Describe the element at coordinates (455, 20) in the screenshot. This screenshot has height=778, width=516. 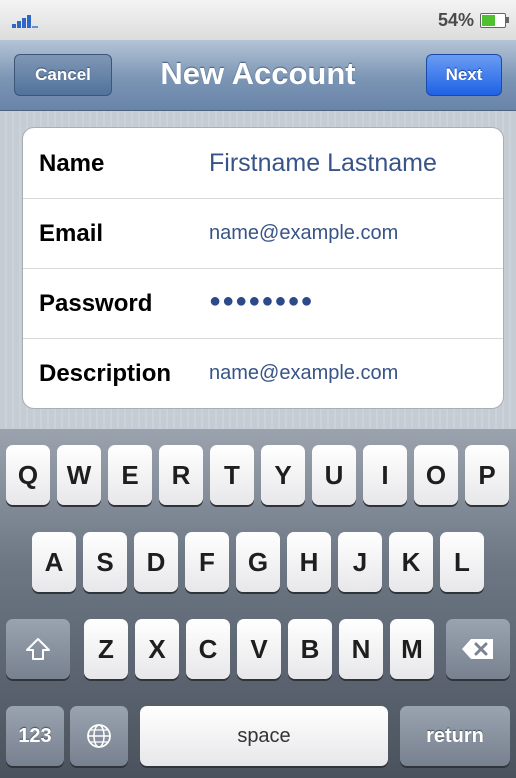
I see `battery-percentage: 54%` at that location.